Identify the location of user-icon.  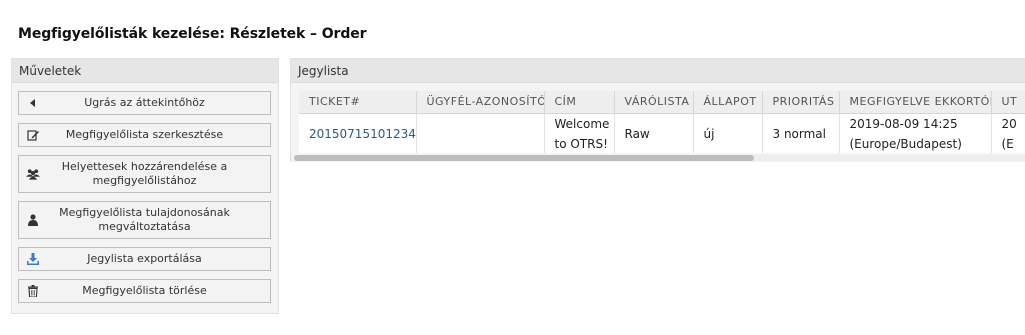
(33, 220).